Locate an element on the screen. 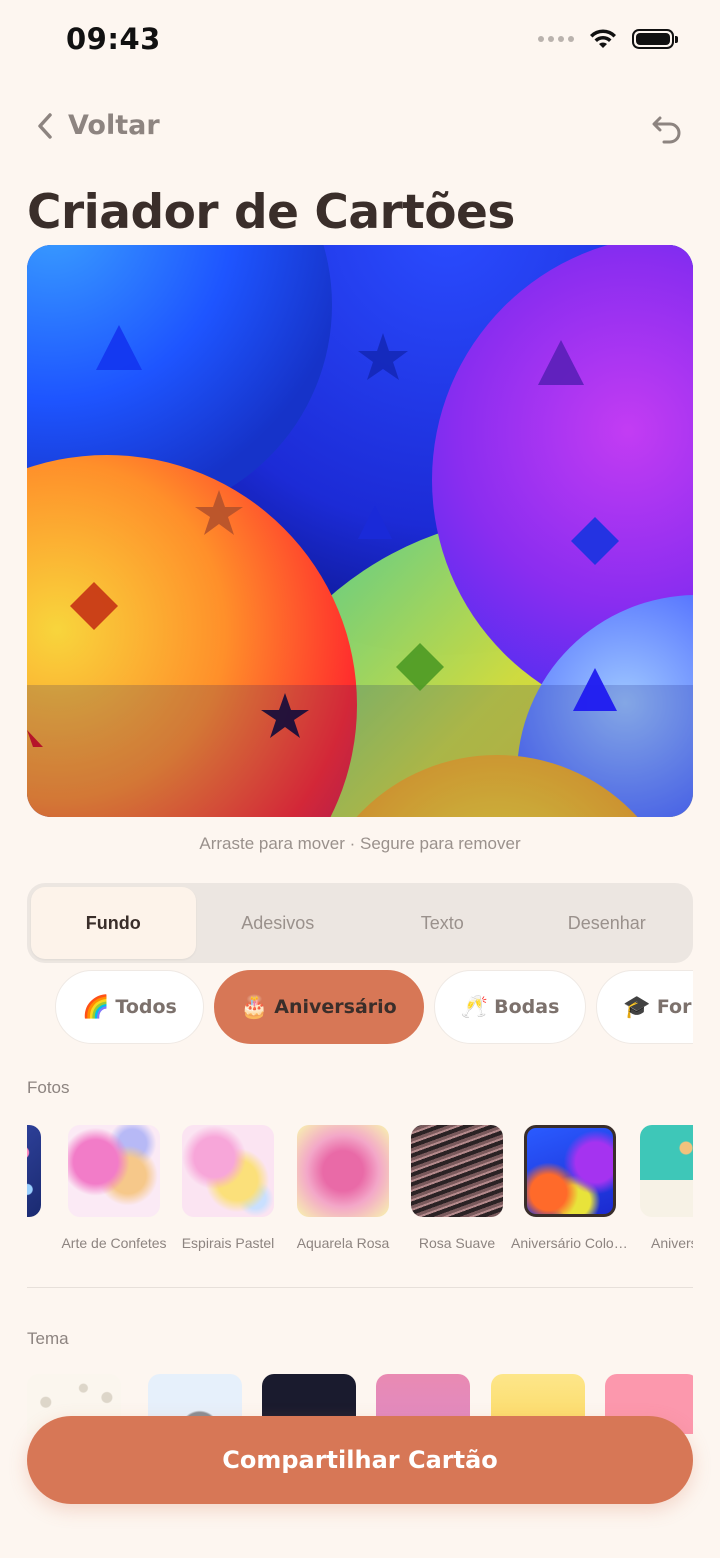 This screenshot has height=1558, width=720. battery-icon is located at coordinates (655, 39).